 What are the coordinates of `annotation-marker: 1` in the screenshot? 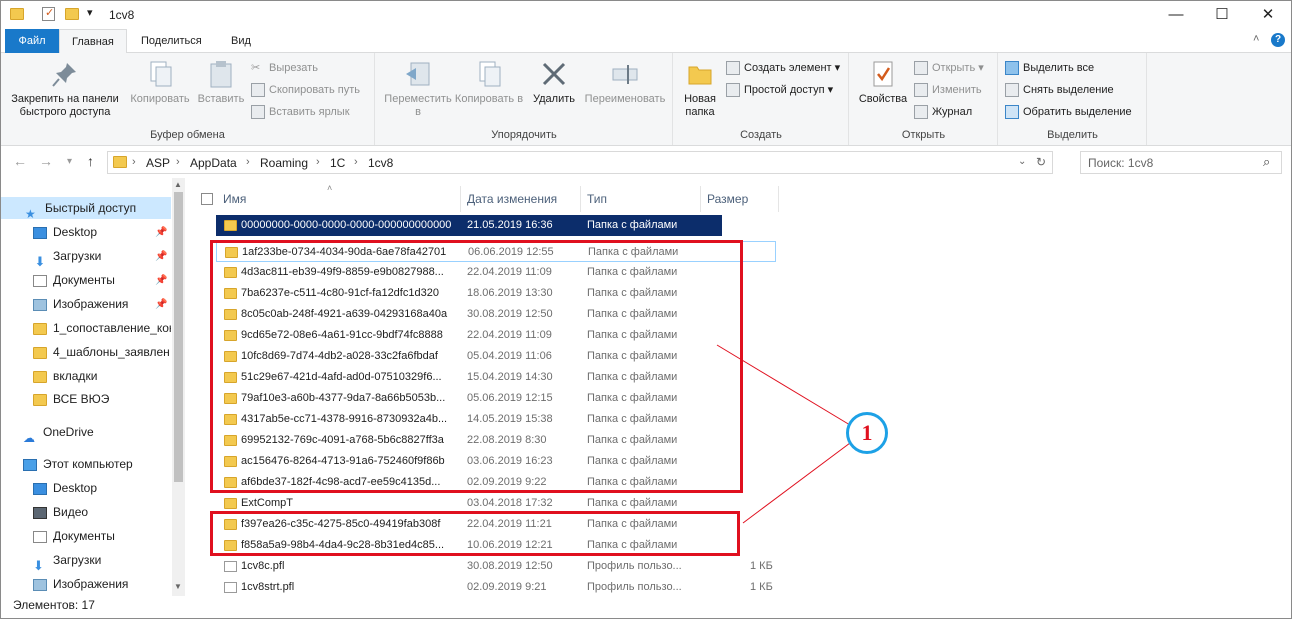 It's located at (867, 433).